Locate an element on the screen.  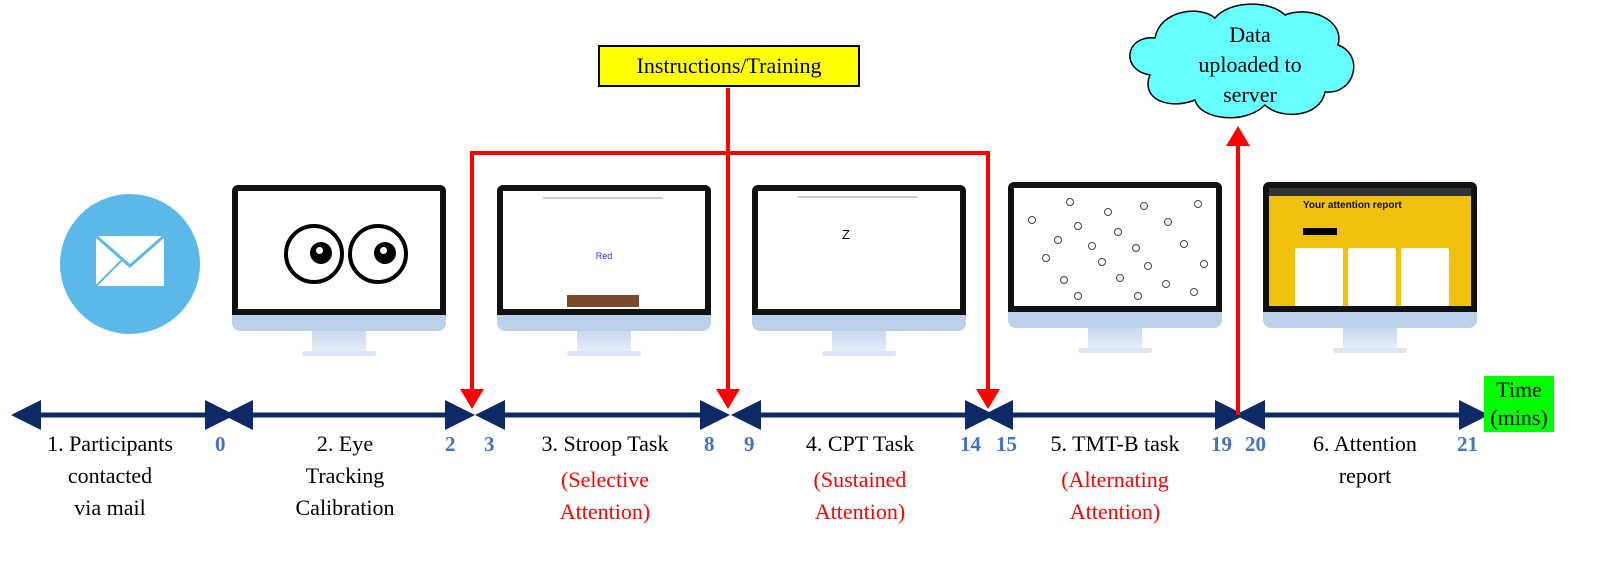
cpt-letter: Z is located at coordinates (846, 234).